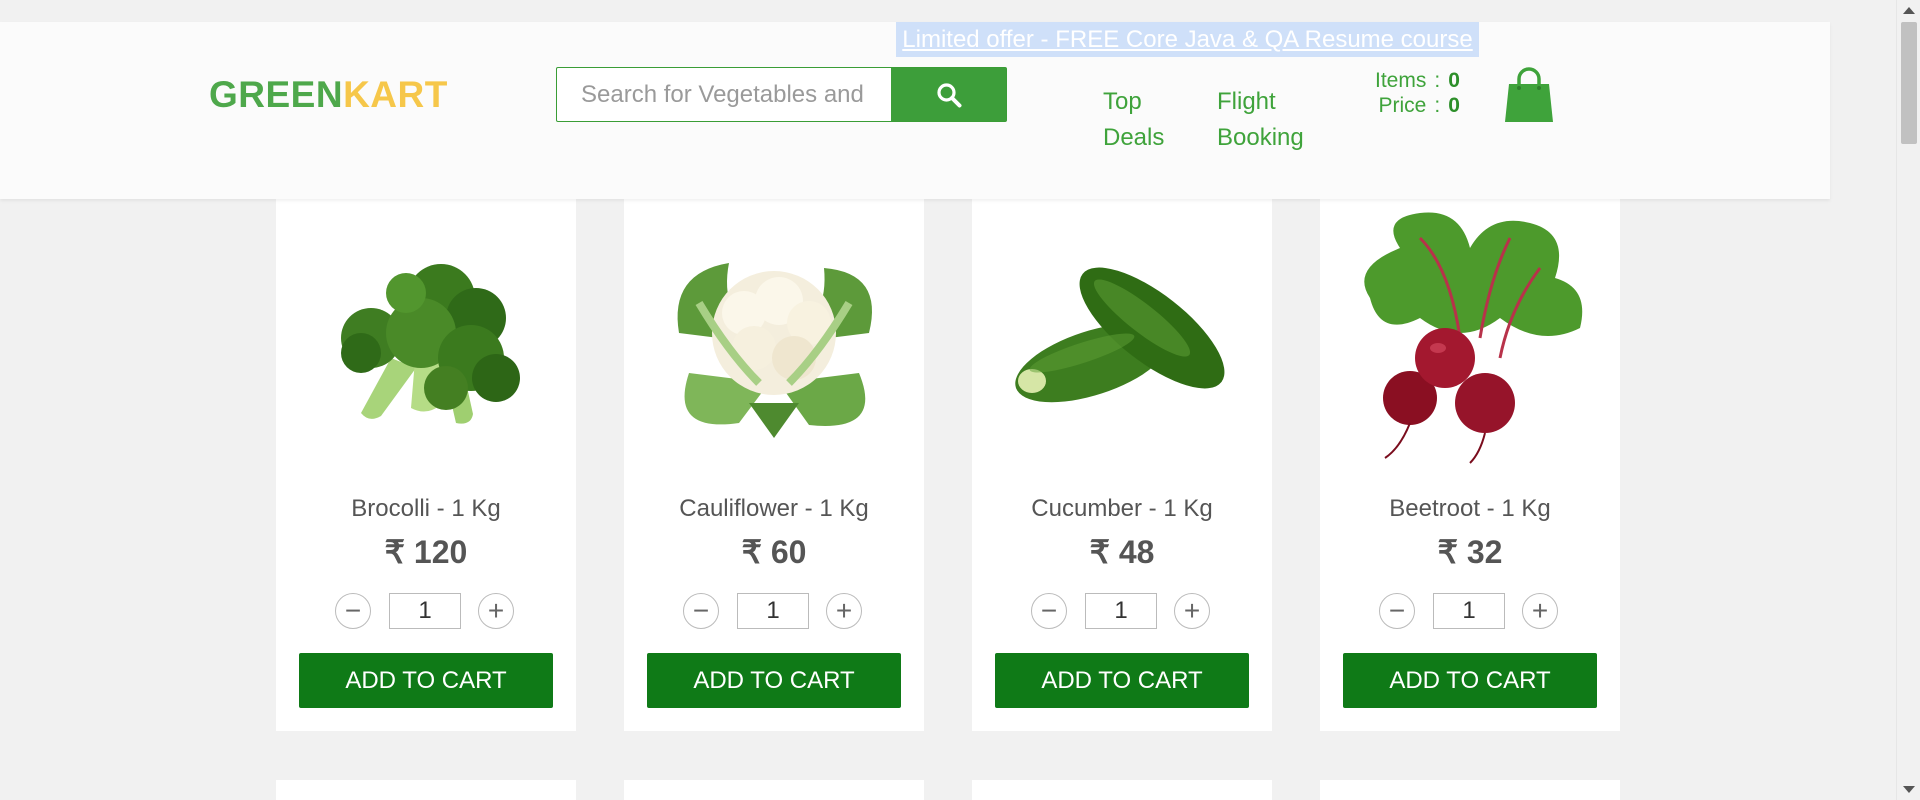 This screenshot has height=800, width=1920. What do you see at coordinates (395, 94) in the screenshot?
I see `brand-logo-kart: KART` at bounding box center [395, 94].